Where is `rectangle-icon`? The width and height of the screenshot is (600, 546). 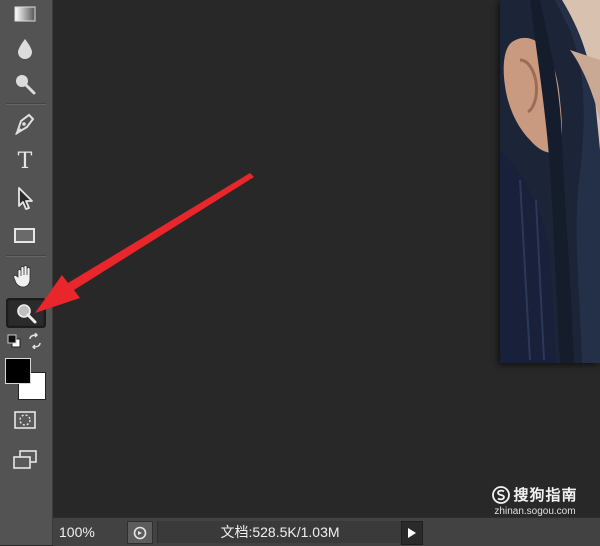 rectangle-icon is located at coordinates (24, 235).